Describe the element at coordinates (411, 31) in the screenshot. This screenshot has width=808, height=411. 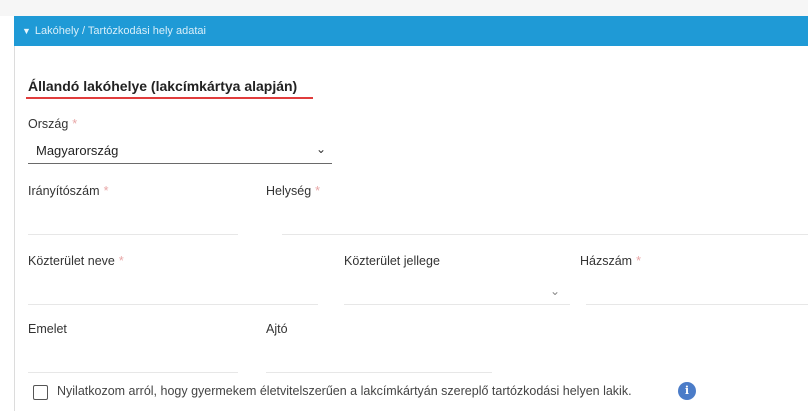
I see `panel-header: ▼ Lakóhely / Tartózkodási hely adatai` at that location.